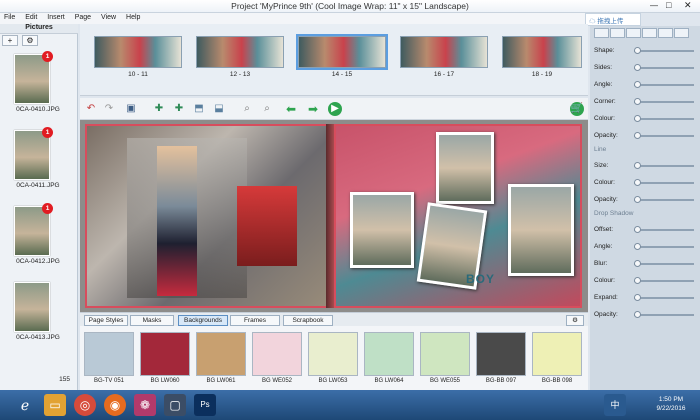 The width and height of the screenshot is (700, 420). Describe the element at coordinates (25, 405) in the screenshot. I see `ie-icon: ℯ` at that location.